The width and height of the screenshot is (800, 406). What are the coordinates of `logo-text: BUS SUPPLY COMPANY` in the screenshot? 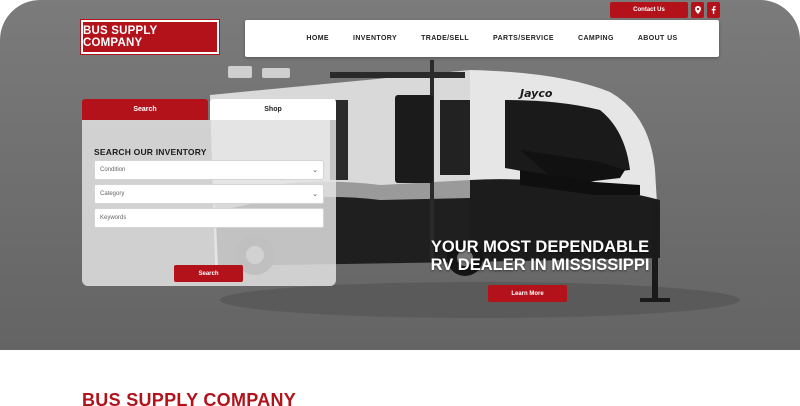 It's located at (120, 37).